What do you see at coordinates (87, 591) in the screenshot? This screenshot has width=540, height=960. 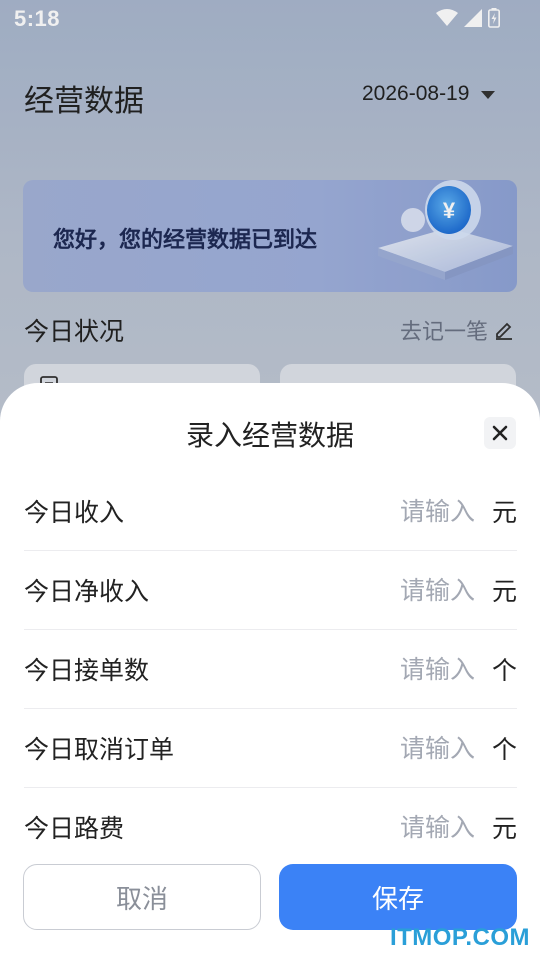 I see `field-label: 今日净收入` at bounding box center [87, 591].